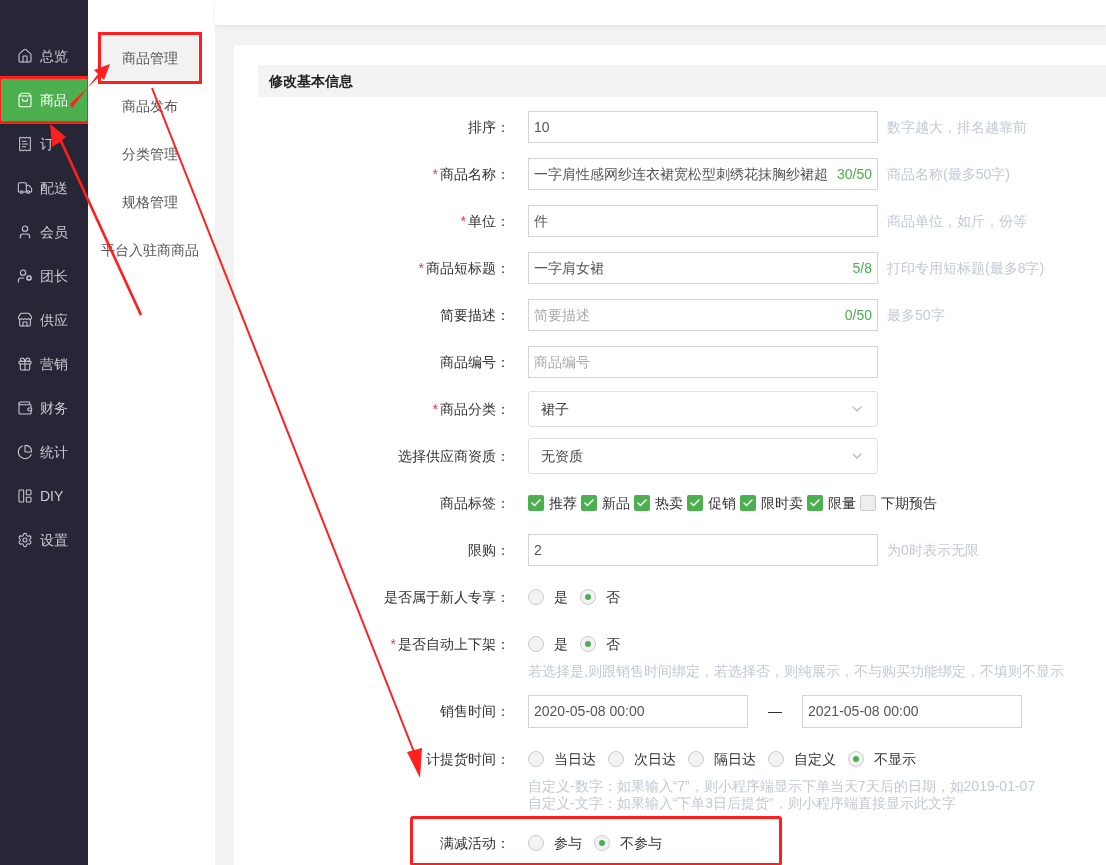  I want to click on tag-checkbox: 限时卖, so click(771, 503).